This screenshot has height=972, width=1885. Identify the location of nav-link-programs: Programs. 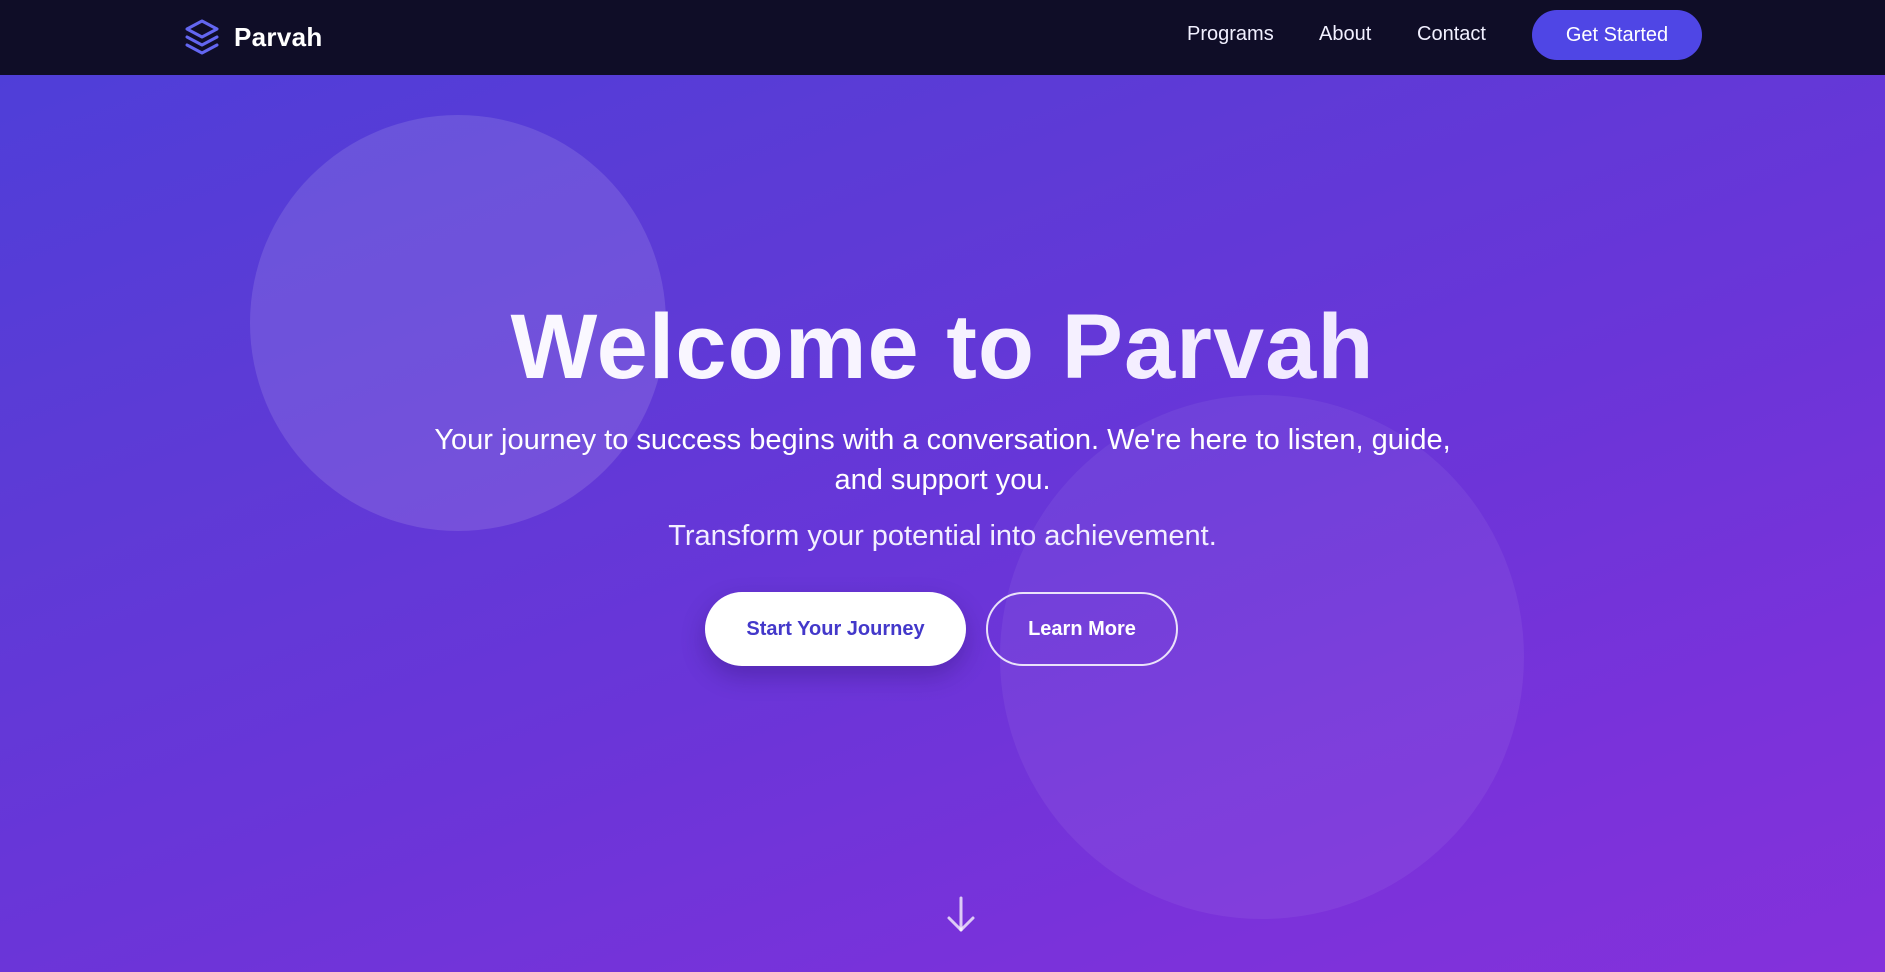
(1230, 34).